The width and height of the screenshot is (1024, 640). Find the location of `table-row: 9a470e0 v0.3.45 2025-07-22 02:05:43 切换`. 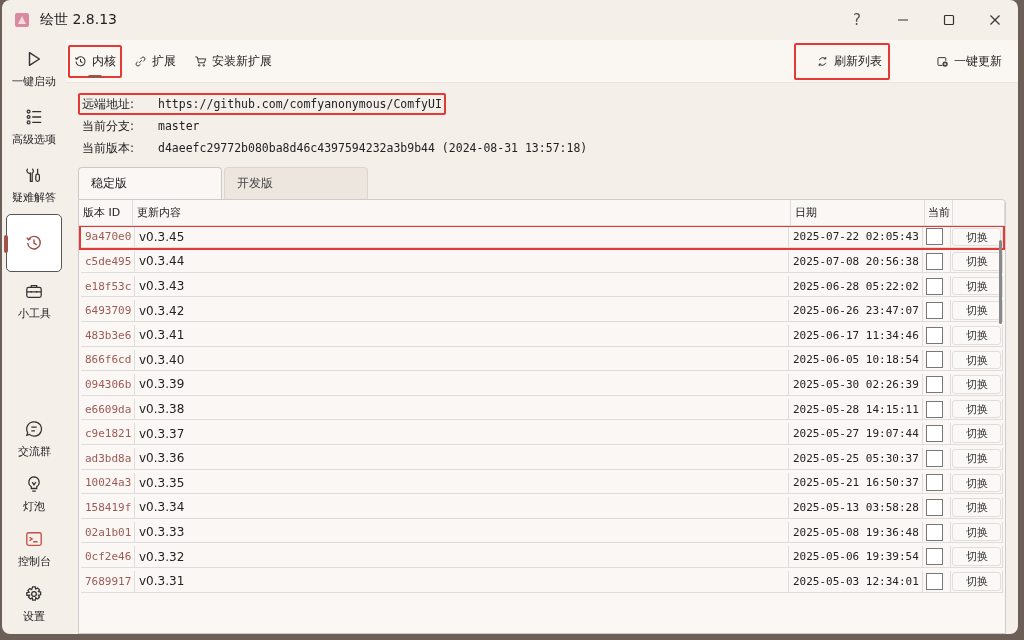

table-row: 9a470e0 v0.3.45 2025-07-22 02:05:43 切换 is located at coordinates (542, 237).